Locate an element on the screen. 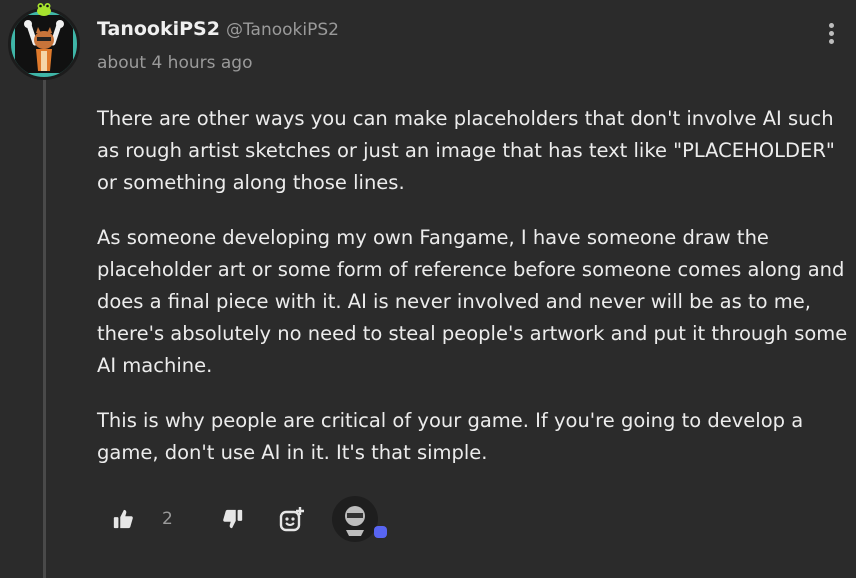  avatar is located at coordinates (44, 44).